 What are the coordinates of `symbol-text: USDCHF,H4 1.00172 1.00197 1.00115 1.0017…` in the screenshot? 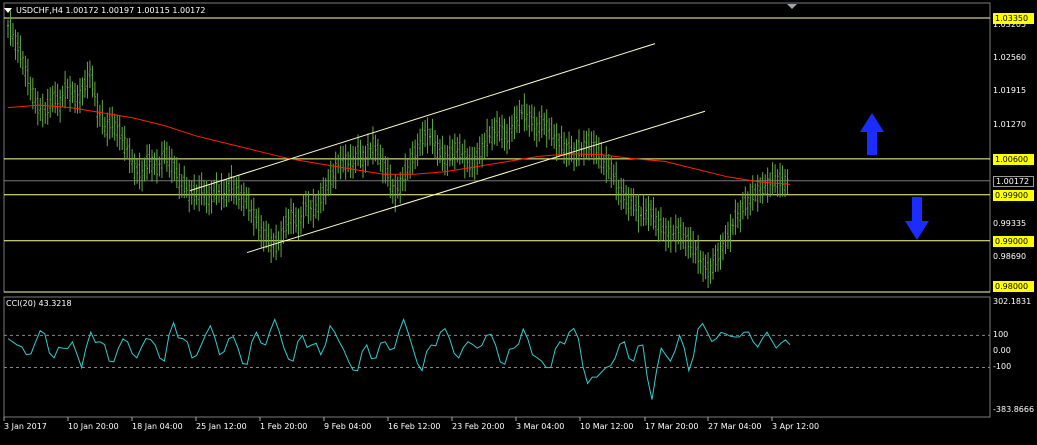 It's located at (111, 10).